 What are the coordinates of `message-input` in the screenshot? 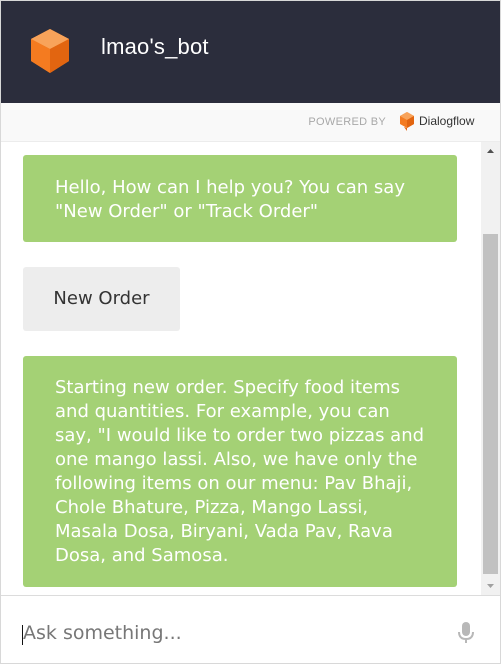 It's located at (228, 633).